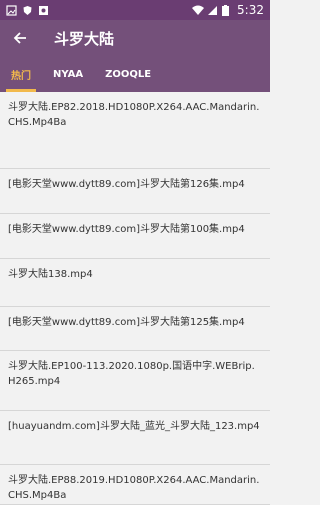  I want to click on app-bar: 斗罗大陆, so click(135, 38).